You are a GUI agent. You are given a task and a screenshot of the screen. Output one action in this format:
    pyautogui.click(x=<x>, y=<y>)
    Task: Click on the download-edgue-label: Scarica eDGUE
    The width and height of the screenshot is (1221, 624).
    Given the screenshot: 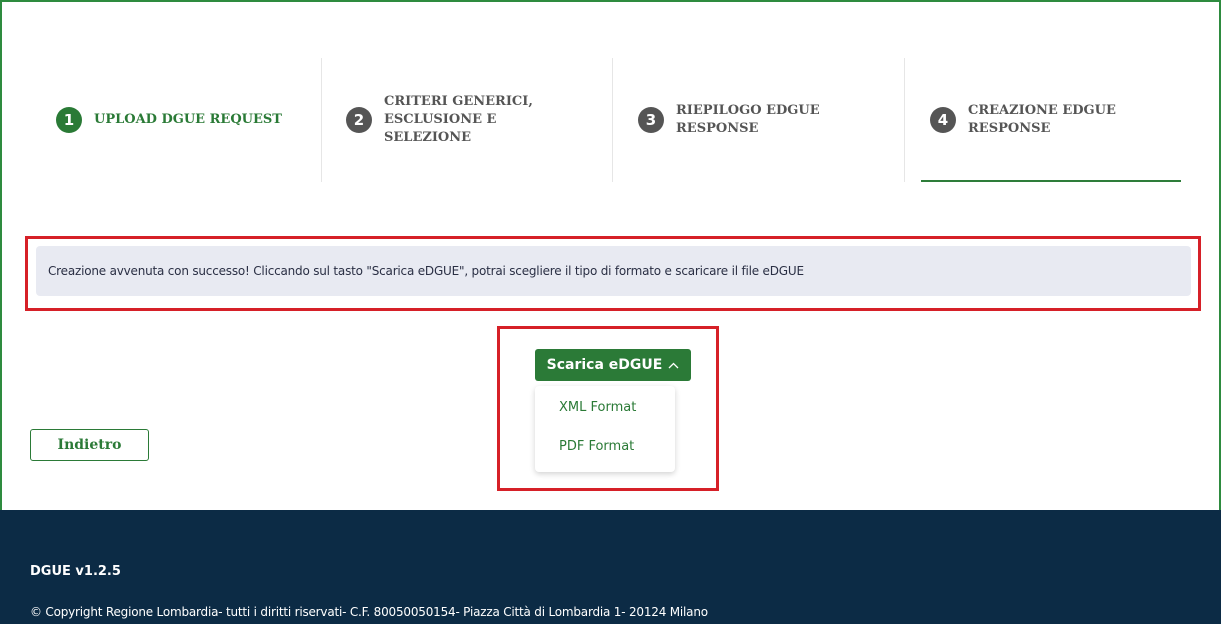 What is the action you would take?
    pyautogui.click(x=604, y=365)
    